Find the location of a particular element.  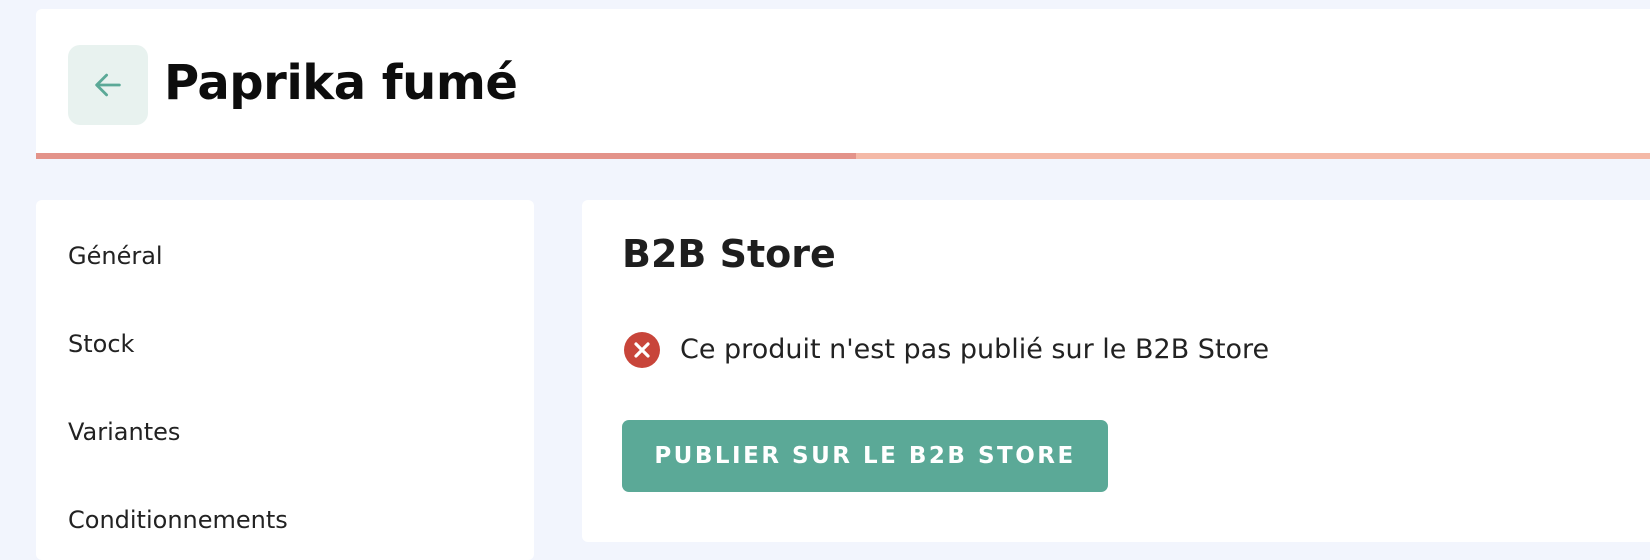

page-title: Paprika fumé is located at coordinates (341, 83).